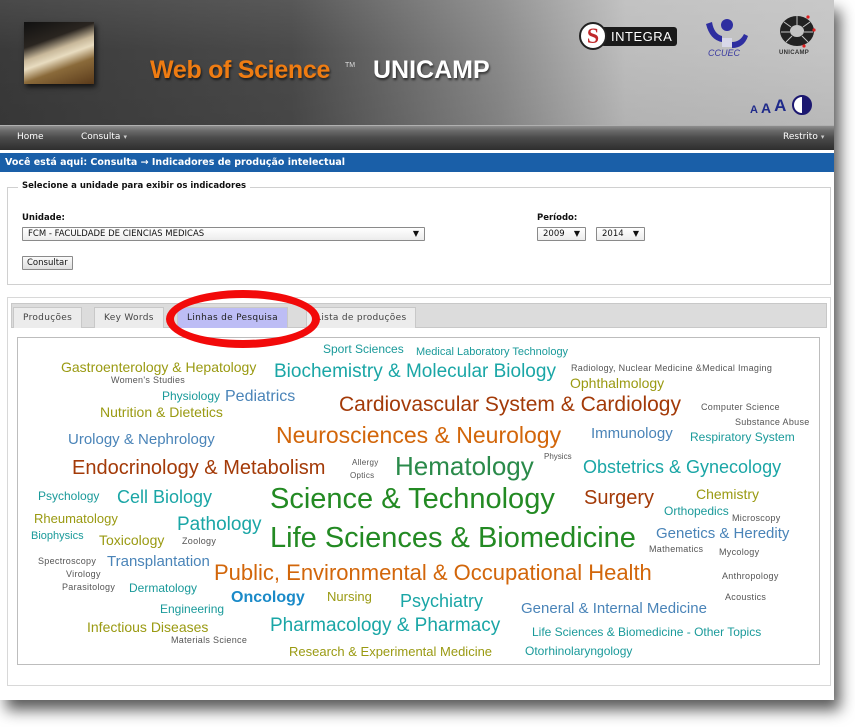  I want to click on cloud-word: Cell Biology, so click(164, 497).